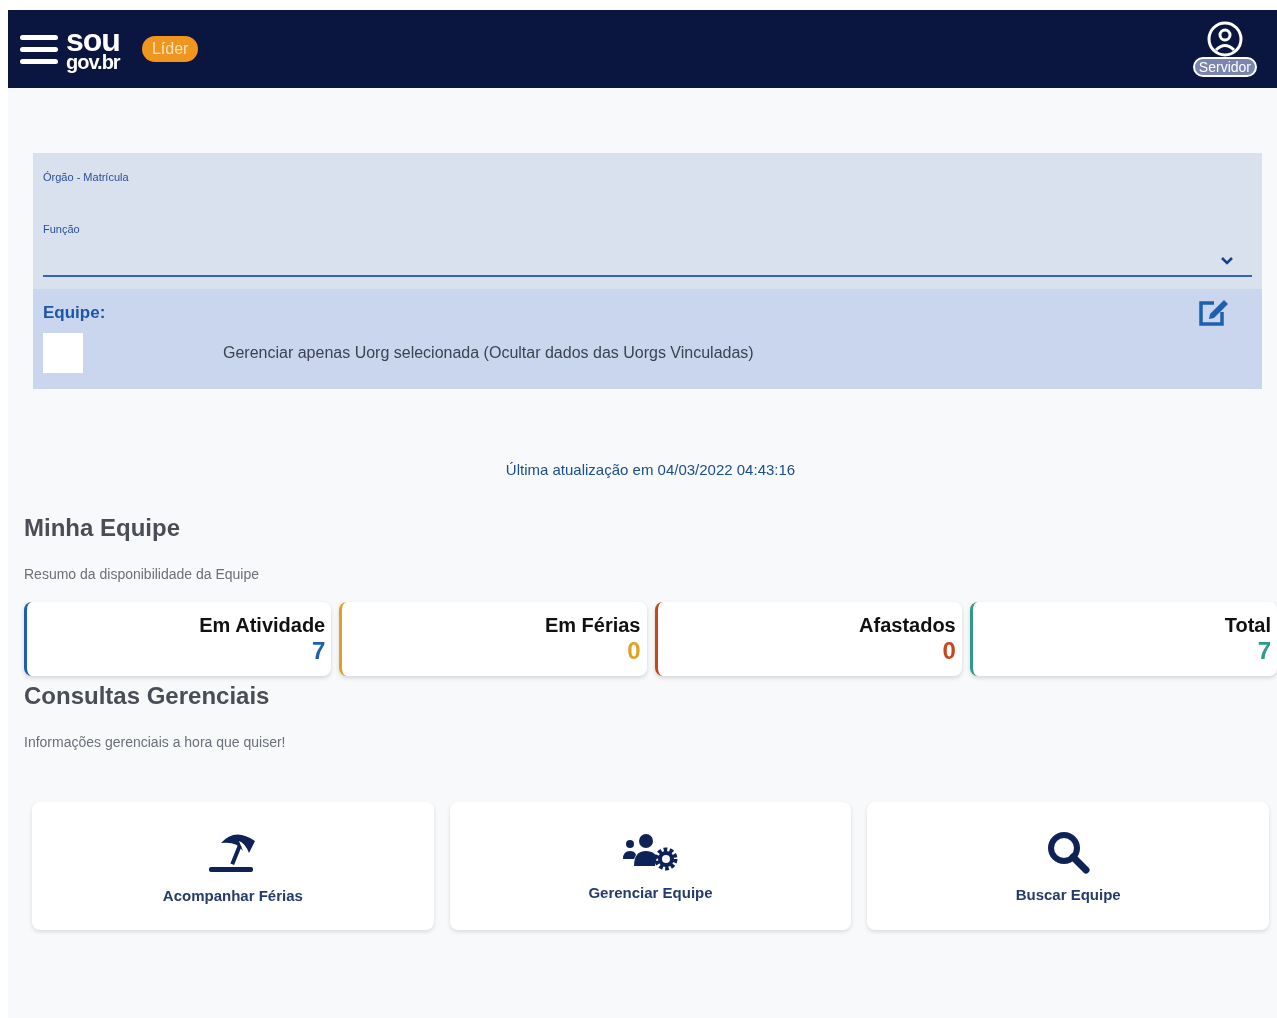 This screenshot has height=1018, width=1277. I want to click on stat-label: Em Atividade, so click(262, 625).